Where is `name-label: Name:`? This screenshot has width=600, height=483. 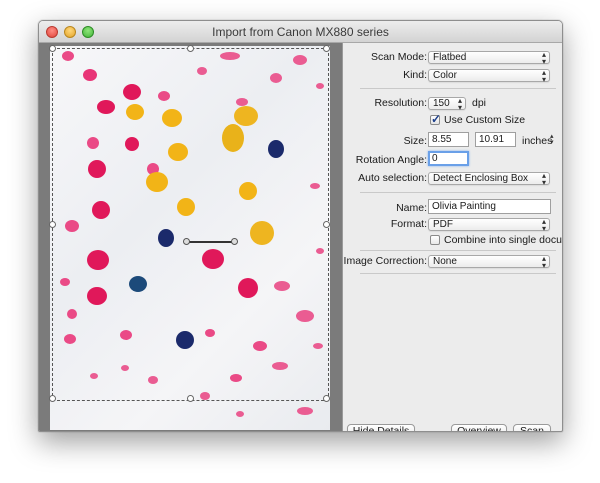
name-label: Name: is located at coordinates (411, 208).